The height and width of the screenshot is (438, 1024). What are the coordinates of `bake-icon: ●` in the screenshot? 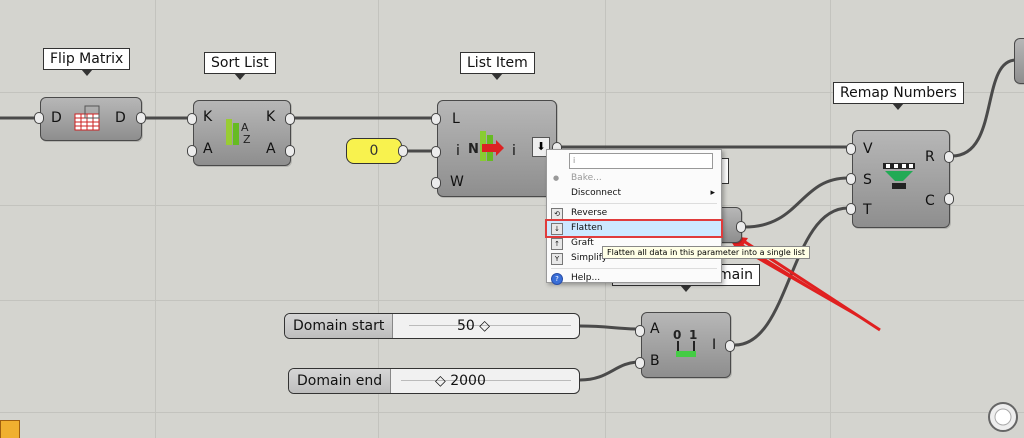 It's located at (556, 178).